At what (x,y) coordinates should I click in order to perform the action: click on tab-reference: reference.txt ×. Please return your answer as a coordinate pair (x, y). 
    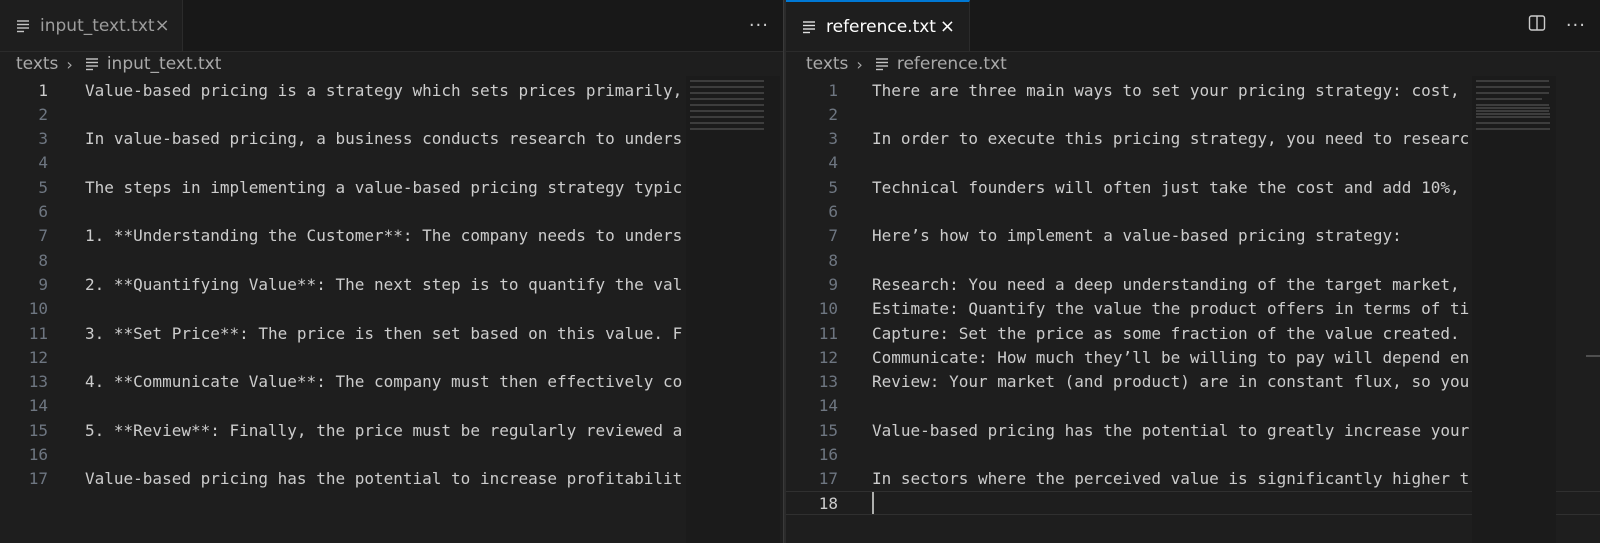
    Looking at the image, I should click on (878, 25).